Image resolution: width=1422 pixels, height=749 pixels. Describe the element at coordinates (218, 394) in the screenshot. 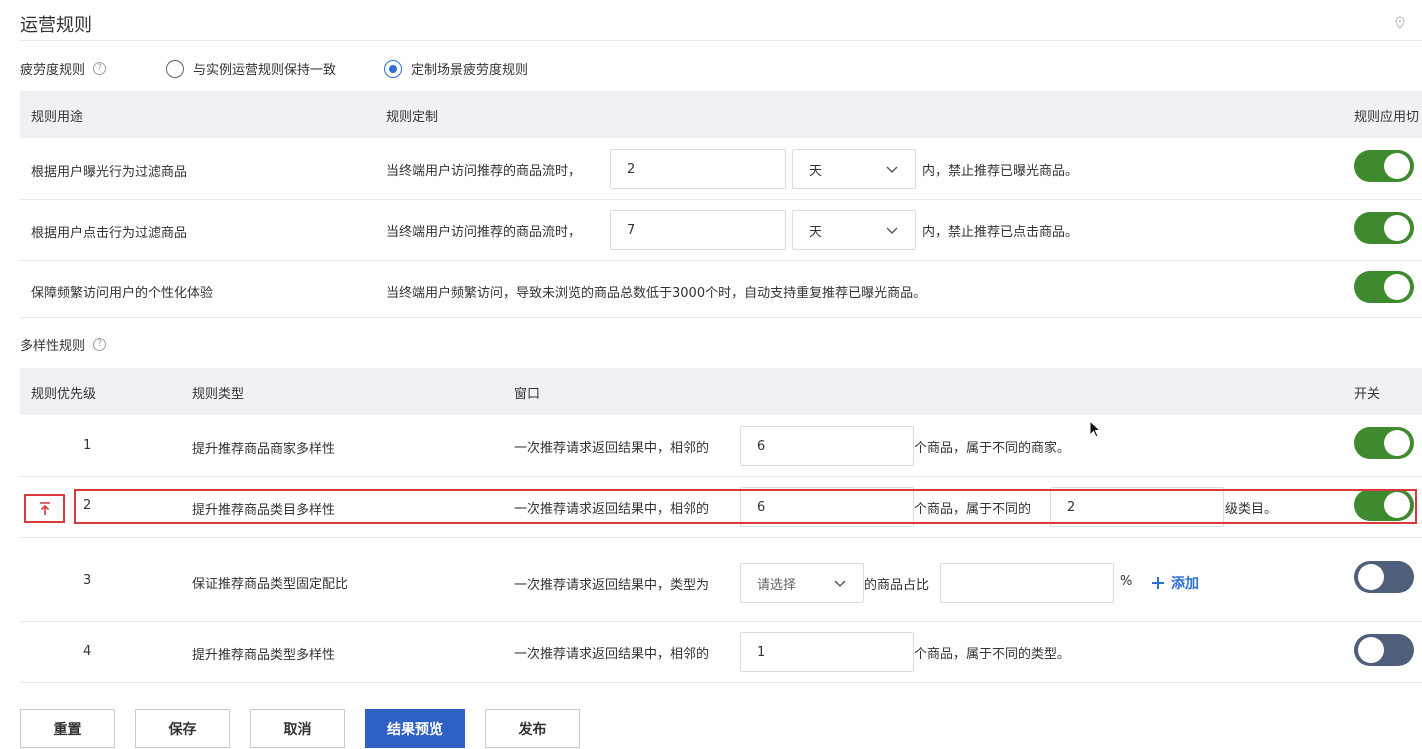

I see `header-rule-type: 规则类型` at that location.